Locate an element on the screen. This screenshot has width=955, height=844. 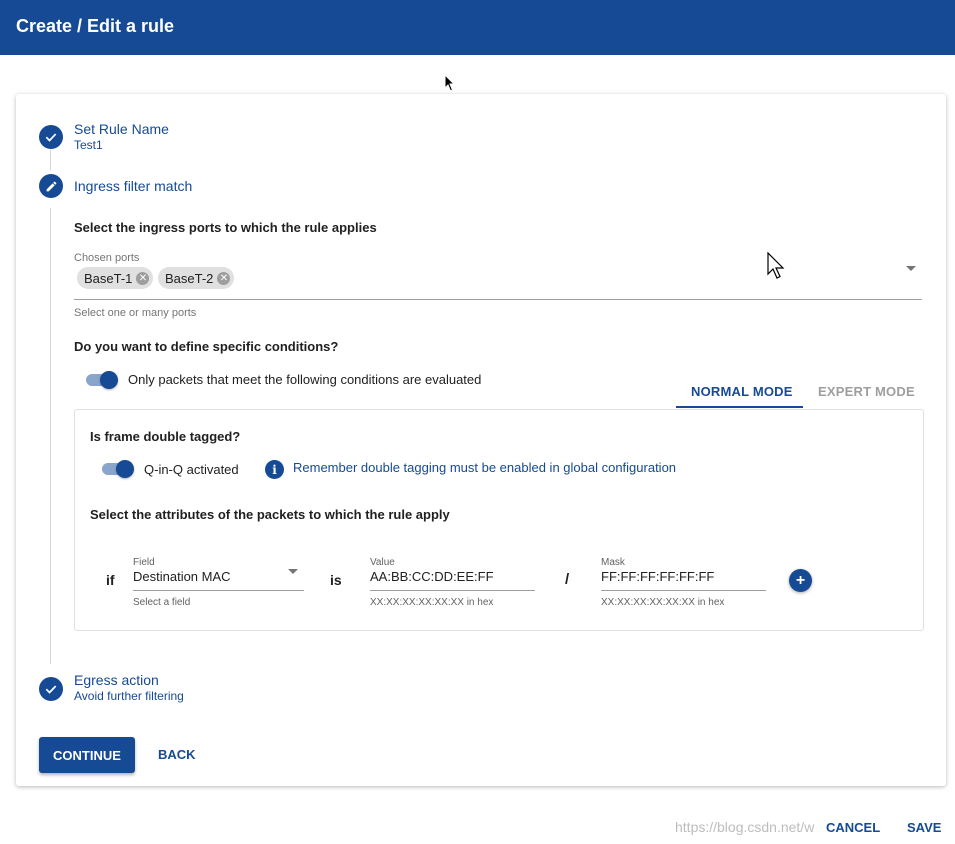
step-edit-indicator is located at coordinates (51, 186).